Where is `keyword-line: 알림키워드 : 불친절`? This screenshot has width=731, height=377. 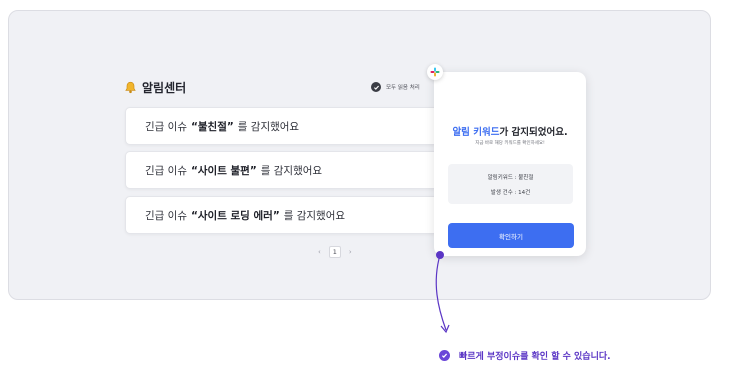 keyword-line: 알림키워드 : 불친절 is located at coordinates (510, 178).